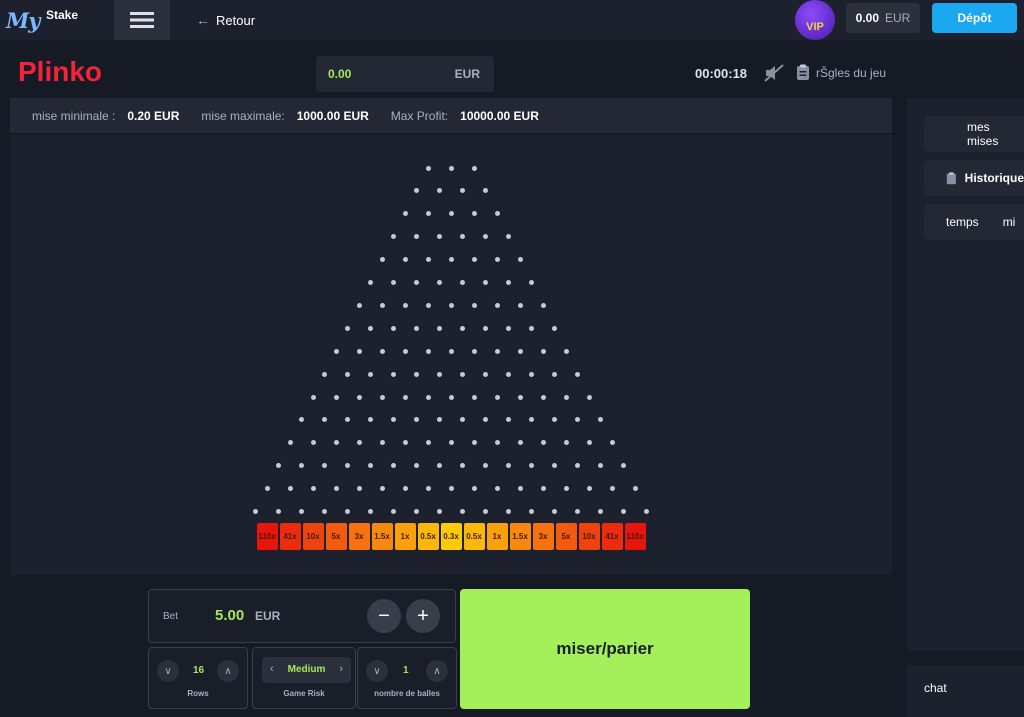 The width and height of the screenshot is (1024, 717). I want to click on sound-off-button, so click(774, 73).